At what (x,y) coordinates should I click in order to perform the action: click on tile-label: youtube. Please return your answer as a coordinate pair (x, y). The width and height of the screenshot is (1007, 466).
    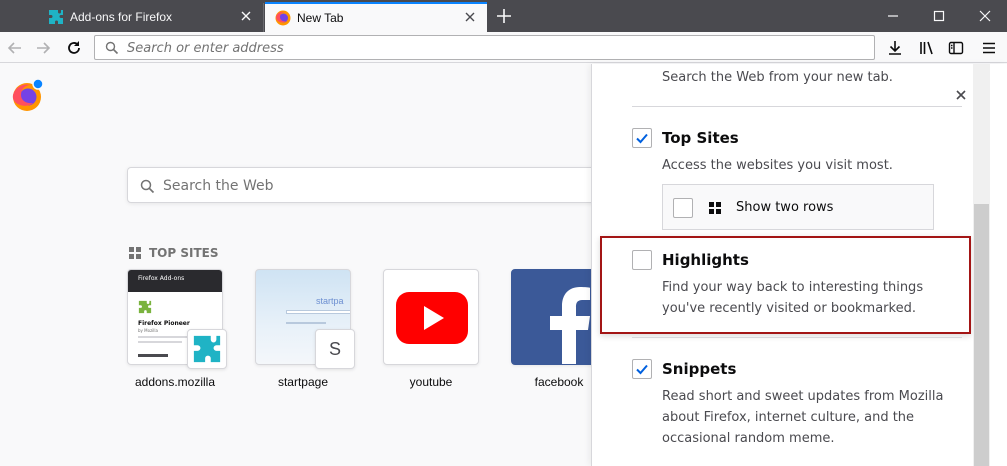
    Looking at the image, I should click on (431, 382).